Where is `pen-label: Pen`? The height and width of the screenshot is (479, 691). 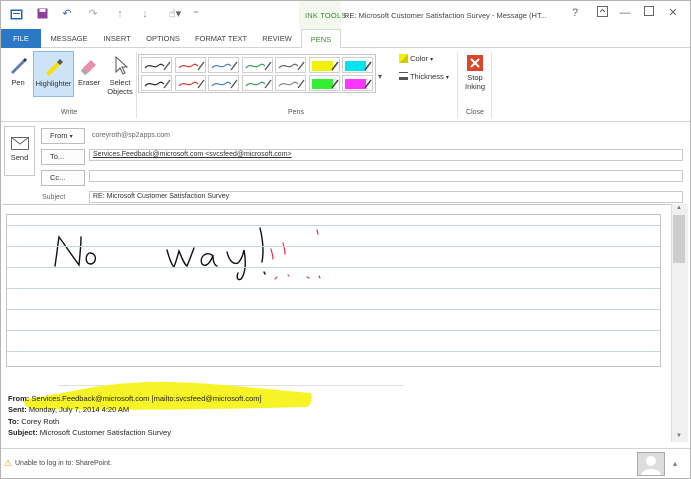 pen-label: Pen is located at coordinates (18, 82).